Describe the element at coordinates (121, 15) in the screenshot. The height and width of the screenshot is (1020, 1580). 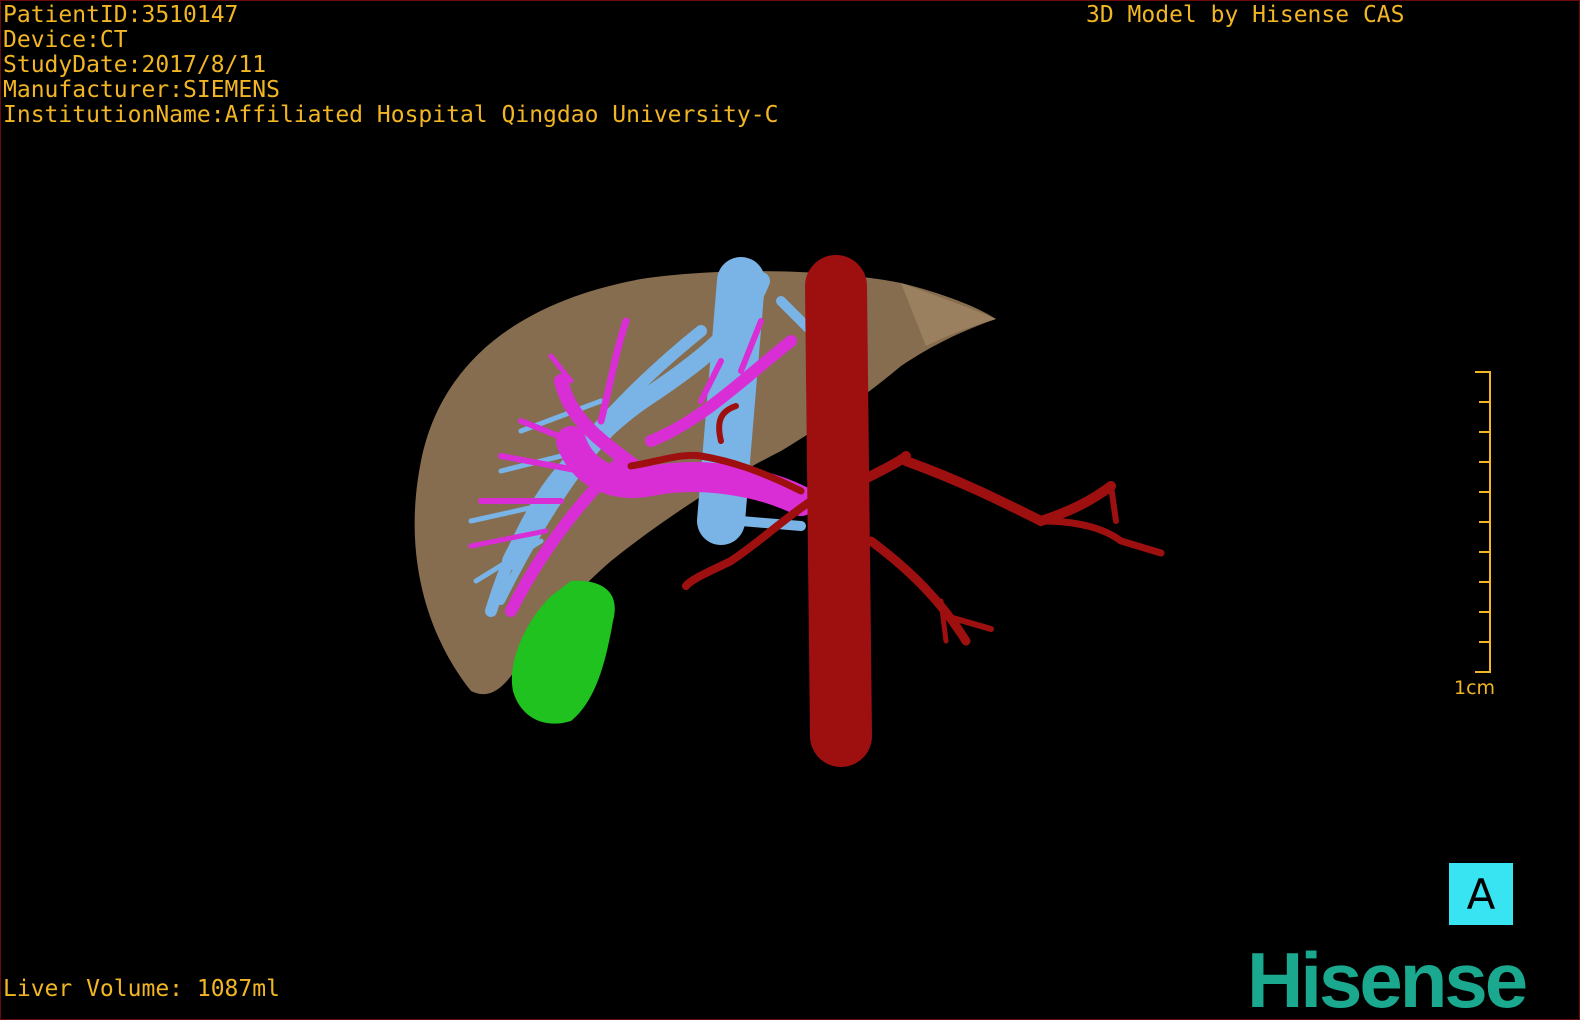
I see `patient-id: PatientID:3510147` at that location.